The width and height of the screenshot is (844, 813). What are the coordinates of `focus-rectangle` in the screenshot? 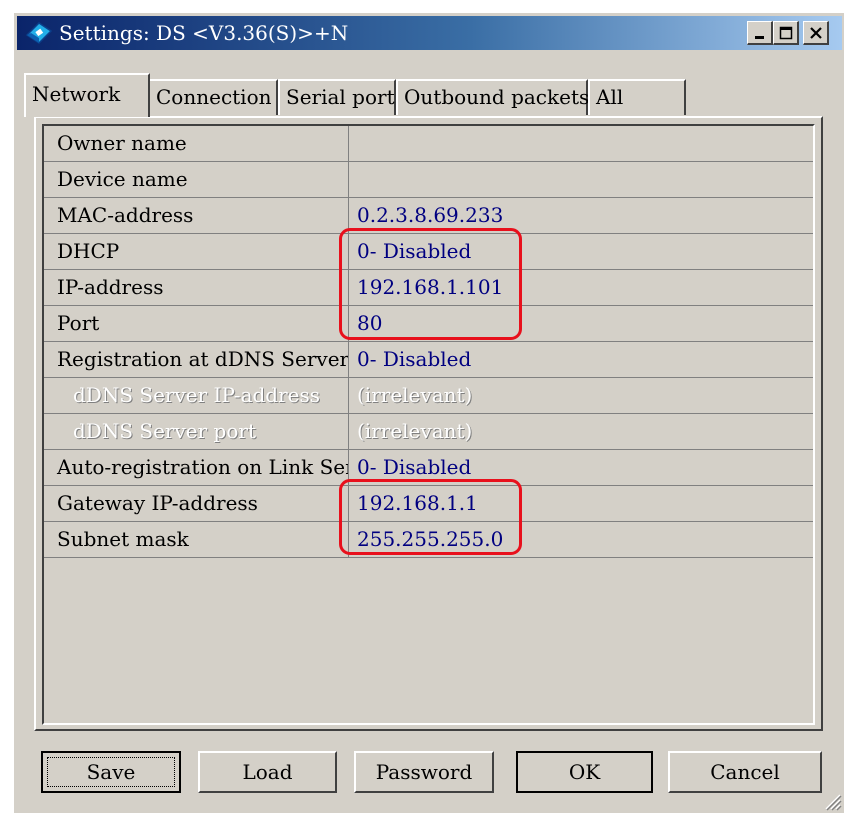 It's located at (111, 772).